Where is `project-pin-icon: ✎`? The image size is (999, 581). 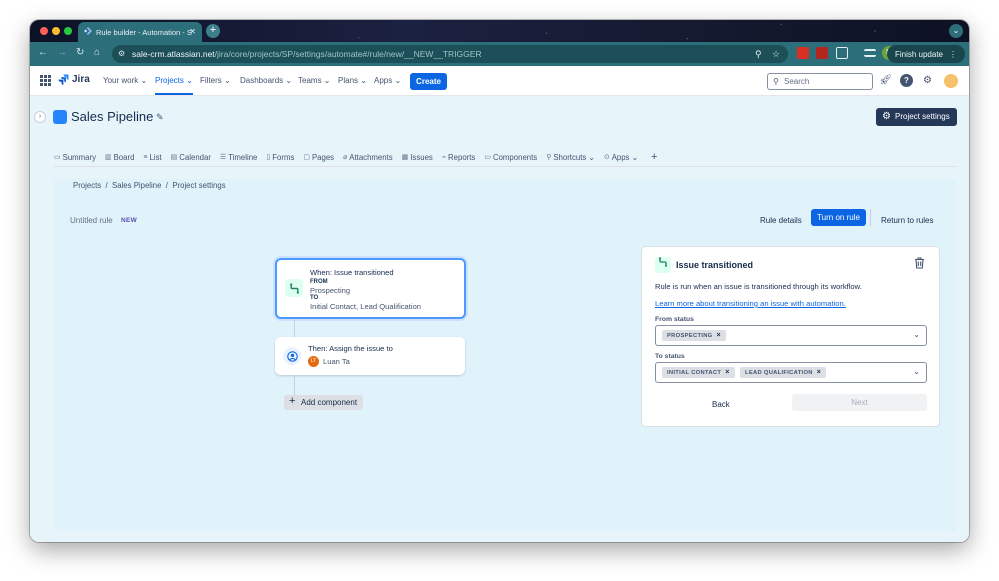
project-pin-icon: ✎ is located at coordinates (160, 117).